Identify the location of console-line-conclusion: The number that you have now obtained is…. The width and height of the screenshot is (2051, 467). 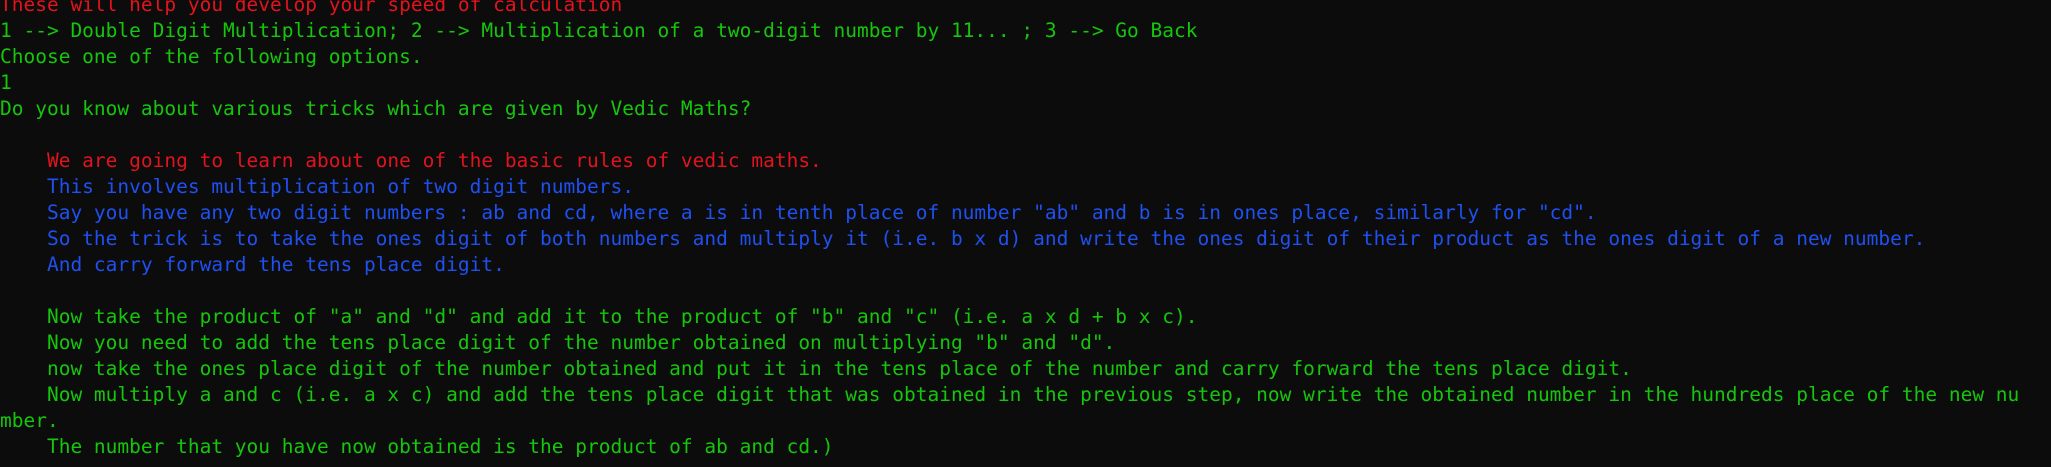
(417, 446).